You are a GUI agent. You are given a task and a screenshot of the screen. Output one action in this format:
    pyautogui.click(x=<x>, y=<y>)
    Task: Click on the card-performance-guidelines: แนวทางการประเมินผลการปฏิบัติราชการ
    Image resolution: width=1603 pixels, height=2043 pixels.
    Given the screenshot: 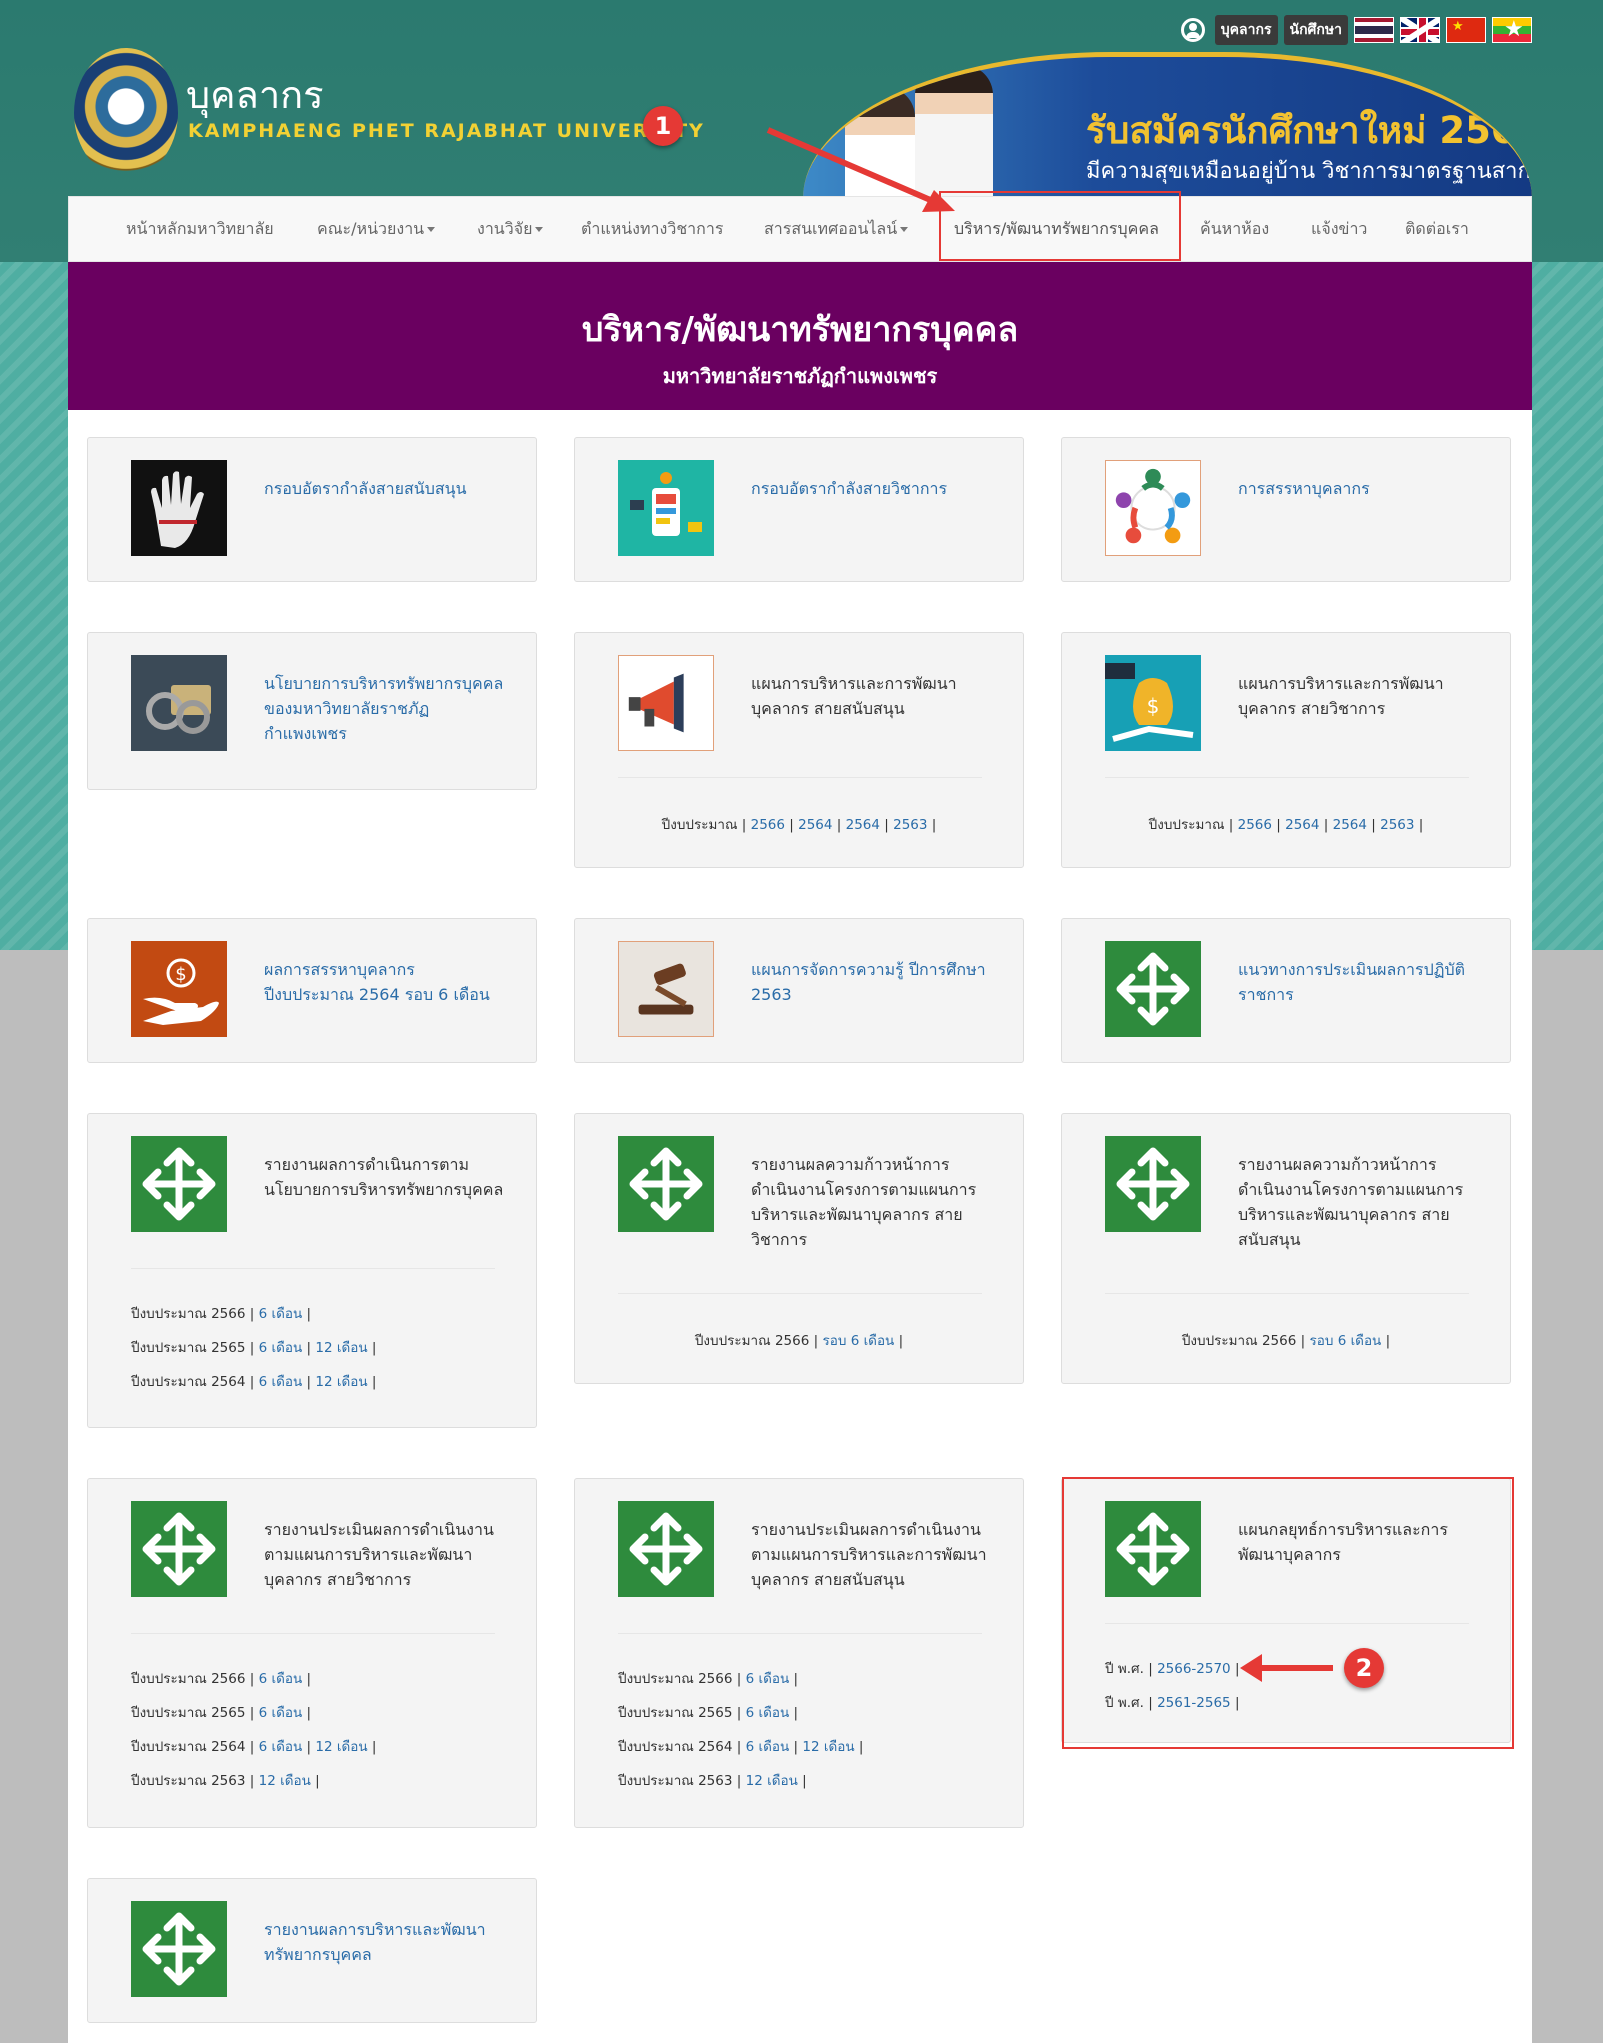 What is the action you would take?
    pyautogui.click(x=1286, y=990)
    